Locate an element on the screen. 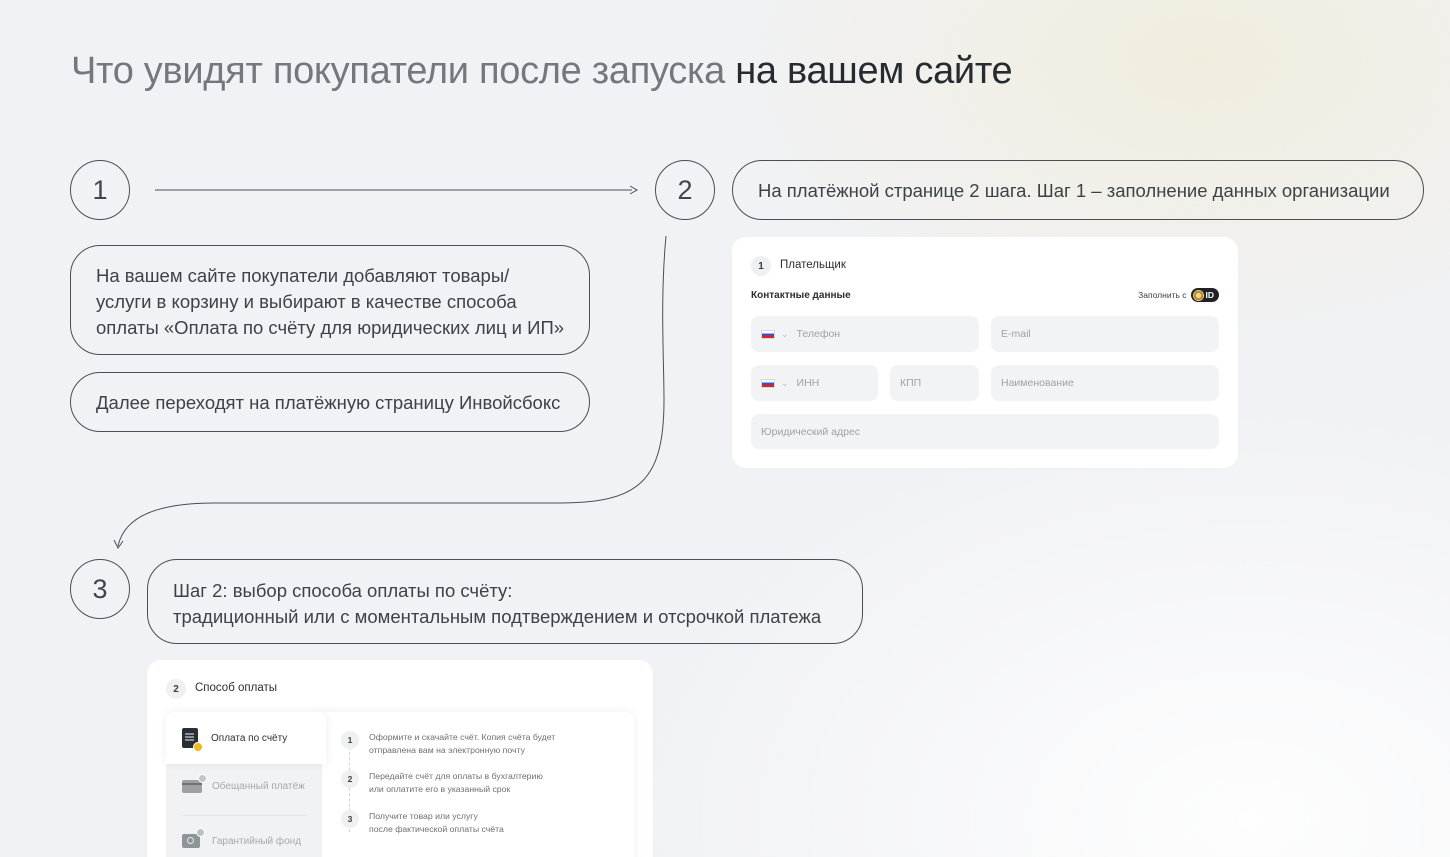 This screenshot has width=1450, height=857. contact-section-label: Контактные данные is located at coordinates (801, 295).